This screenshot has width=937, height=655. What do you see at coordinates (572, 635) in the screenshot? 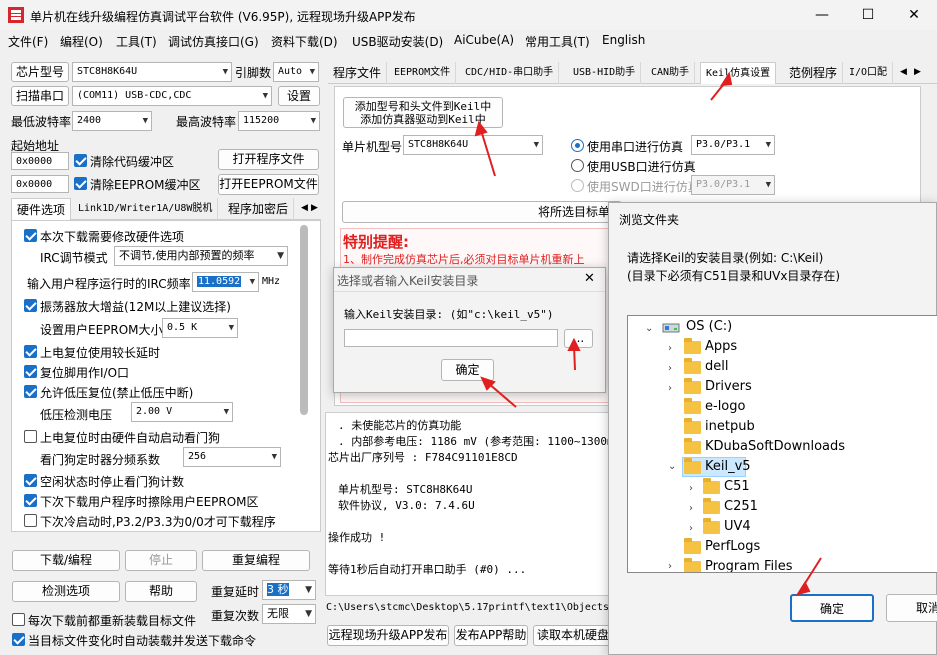
I see `read-disk-button: 读取本机硬盘` at bounding box center [572, 635].